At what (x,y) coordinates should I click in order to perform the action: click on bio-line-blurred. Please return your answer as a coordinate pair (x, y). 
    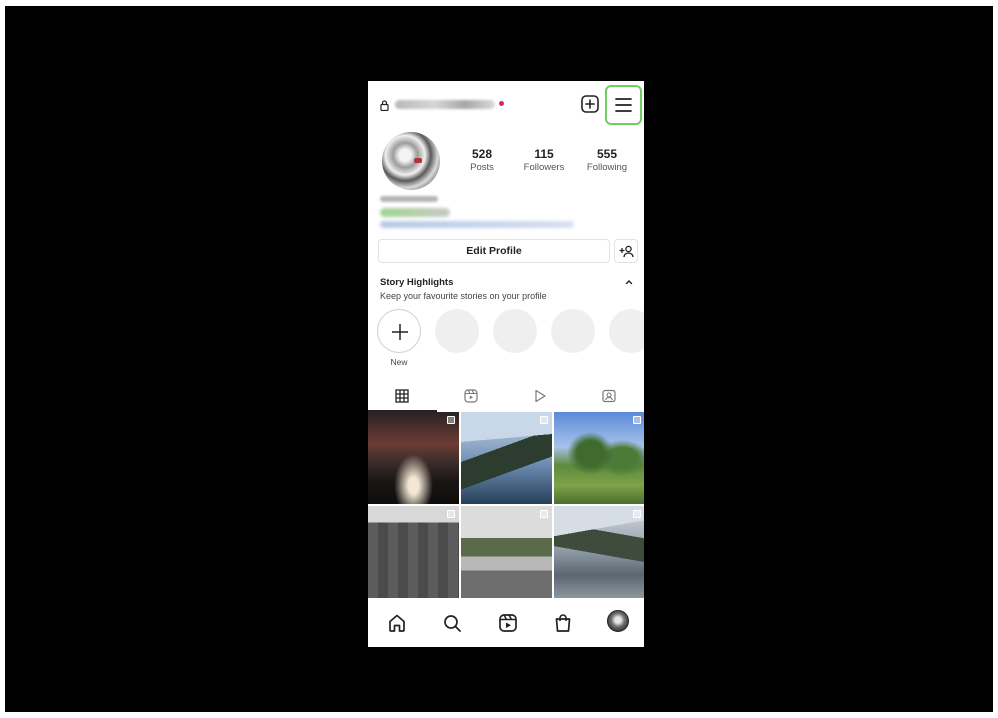
    Looking at the image, I should click on (415, 212).